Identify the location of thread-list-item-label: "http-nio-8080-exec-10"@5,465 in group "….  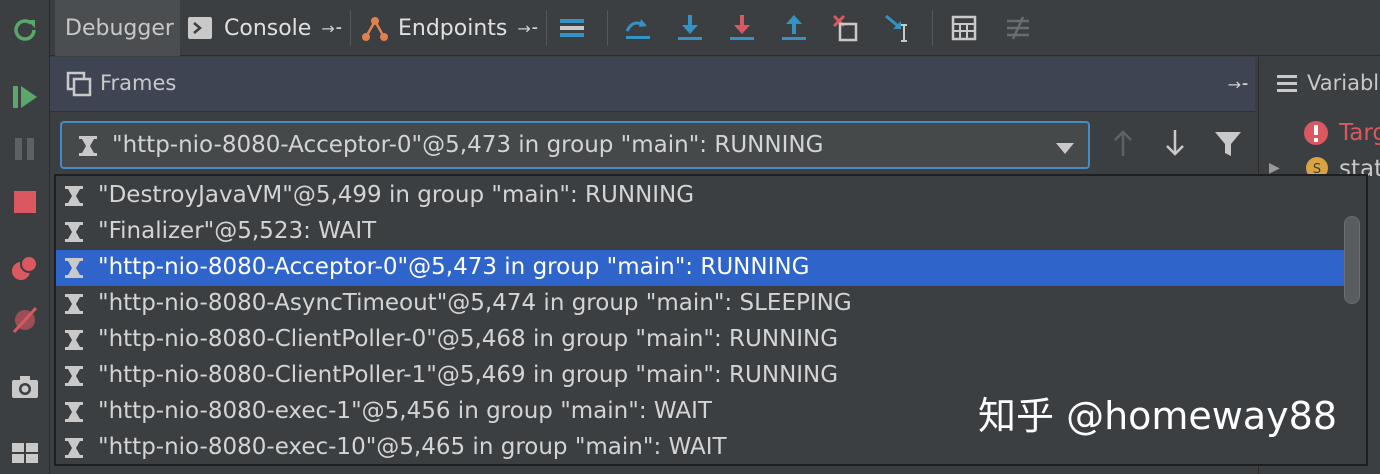
(412, 447).